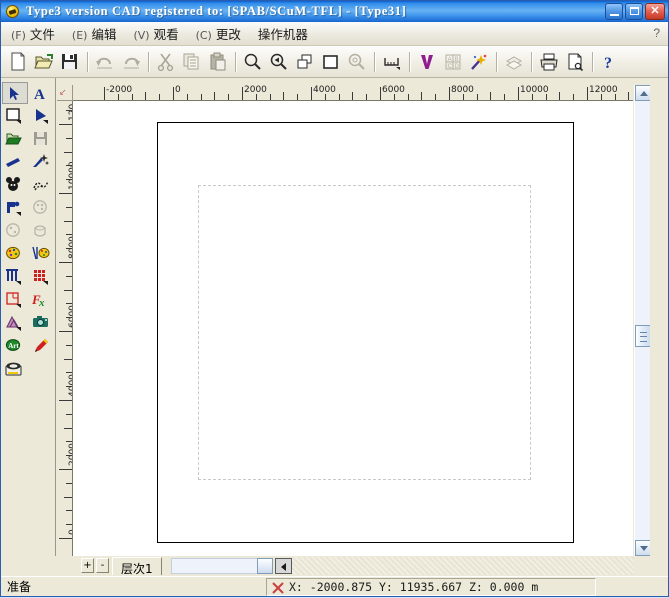 Image resolution: width=669 pixels, height=598 pixels. I want to click on palette-row: Fx, so click(28, 300).